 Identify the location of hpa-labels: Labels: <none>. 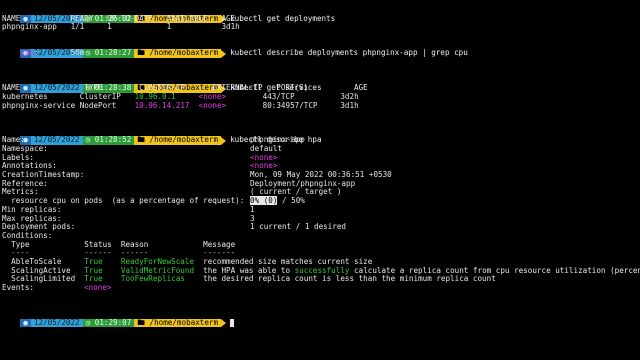
(140, 157).